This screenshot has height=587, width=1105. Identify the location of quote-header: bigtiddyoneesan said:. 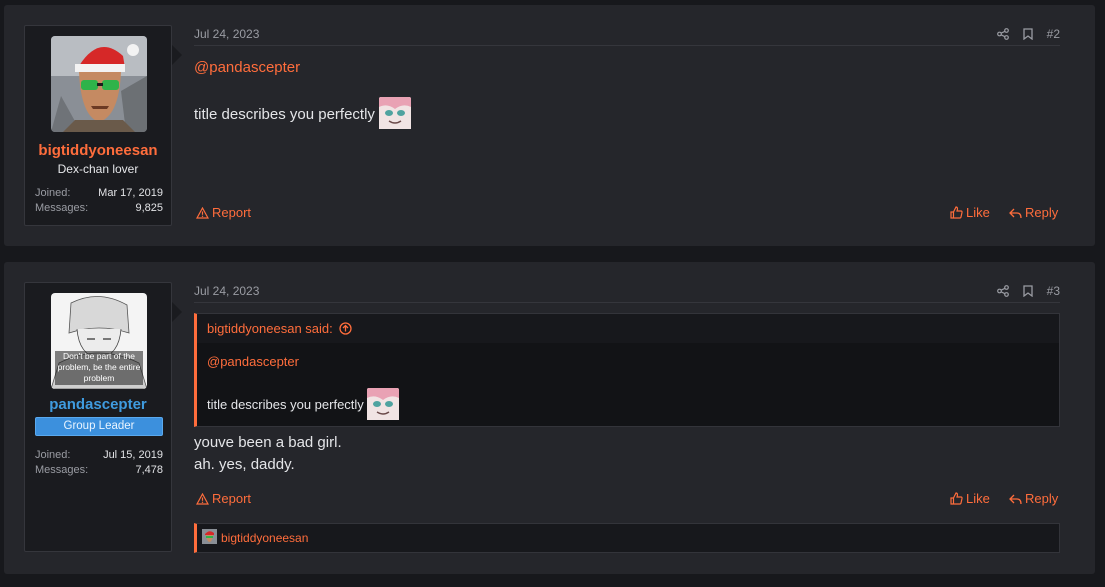
(628, 328).